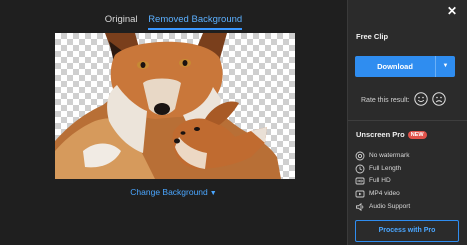  I want to click on change-background-link: Change Background ▼, so click(173, 192).